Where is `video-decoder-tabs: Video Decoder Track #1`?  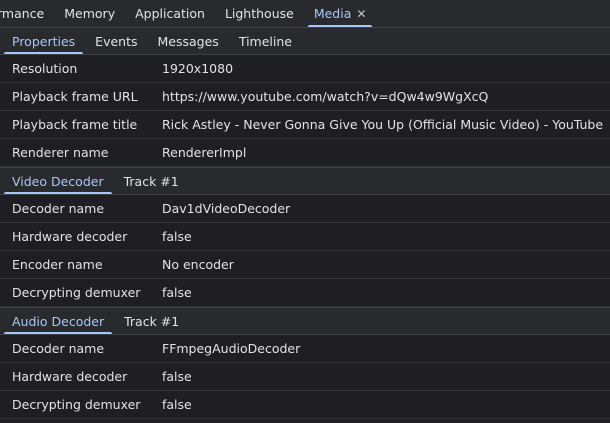
video-decoder-tabs: Video Decoder Track #1 is located at coordinates (305, 181).